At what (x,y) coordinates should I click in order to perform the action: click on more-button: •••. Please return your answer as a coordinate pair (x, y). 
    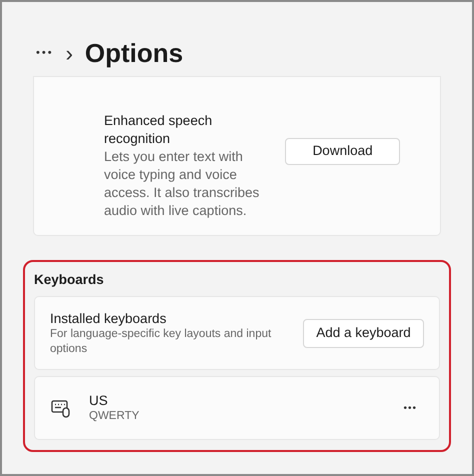
    Looking at the image, I should click on (410, 408).